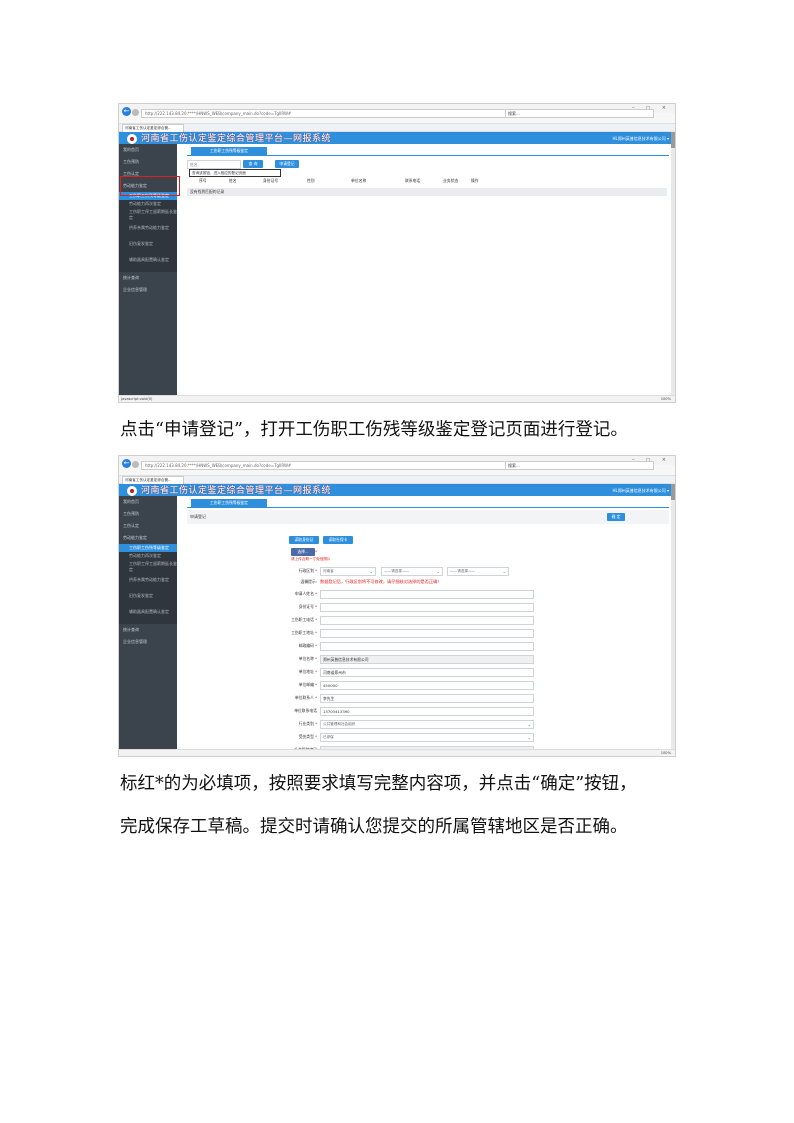 The width and height of the screenshot is (794, 1123). I want to click on field-label: 单位联系人 *, so click(305, 697).